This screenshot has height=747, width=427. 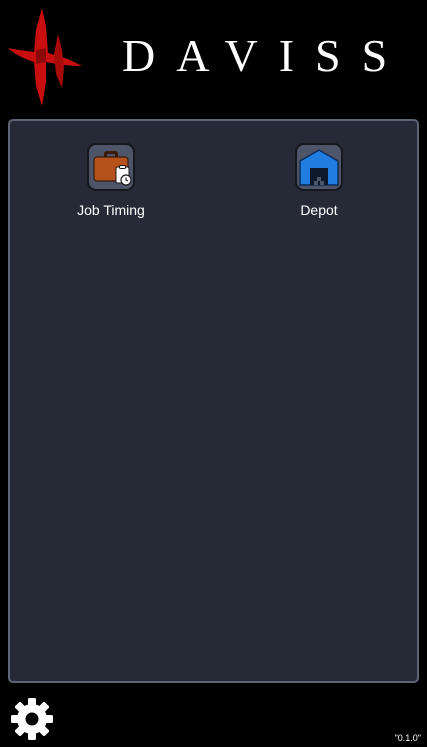 I want to click on briefcase-clipboard-clock-icon, so click(x=112, y=168).